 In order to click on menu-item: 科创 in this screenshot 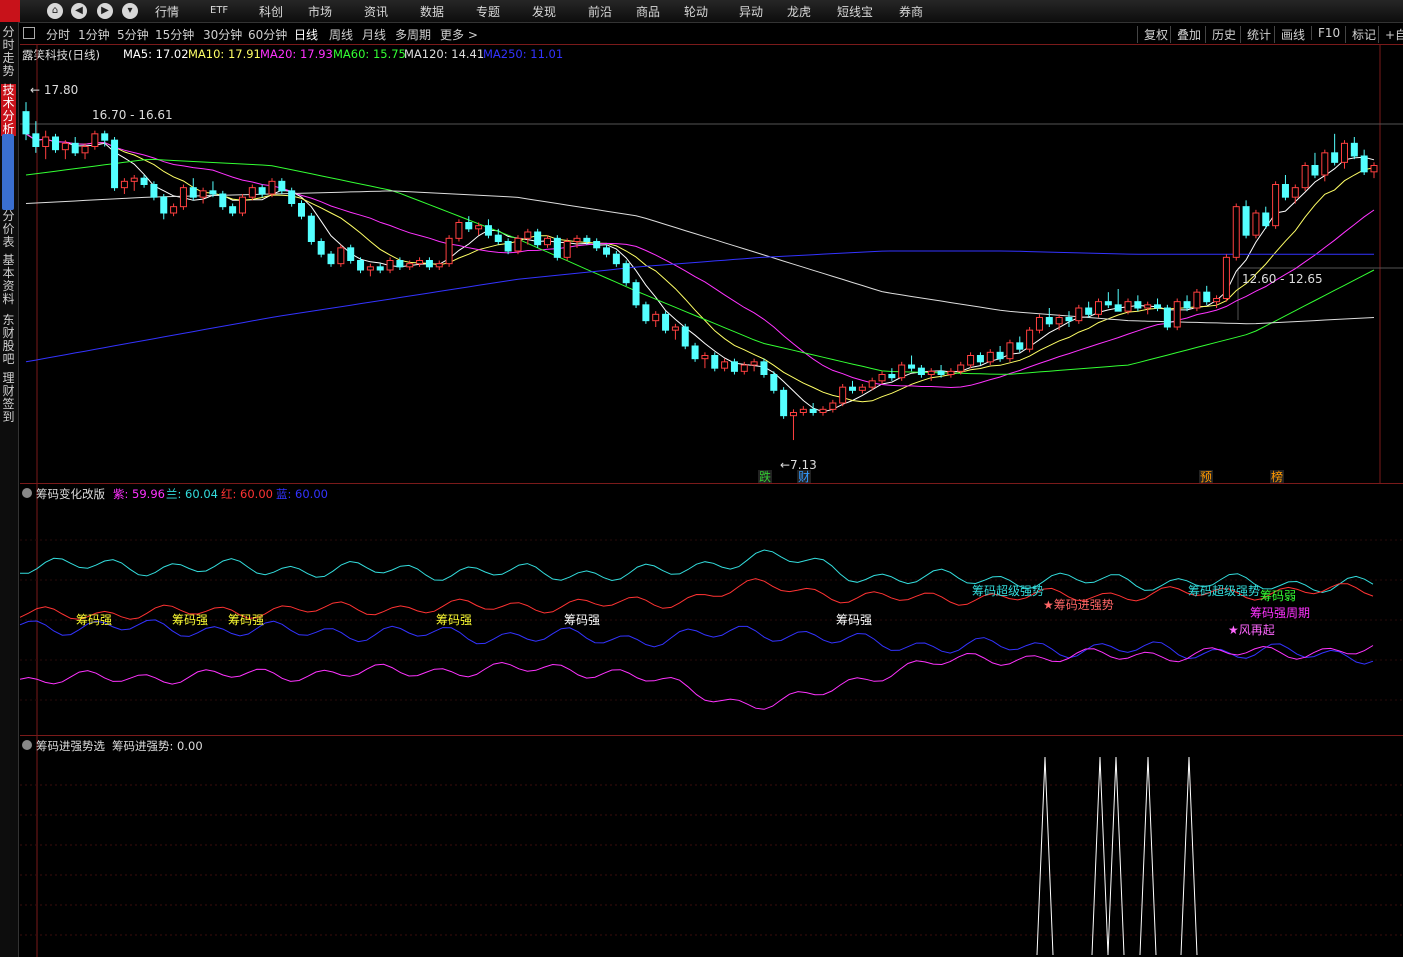, I will do `click(271, 11)`.